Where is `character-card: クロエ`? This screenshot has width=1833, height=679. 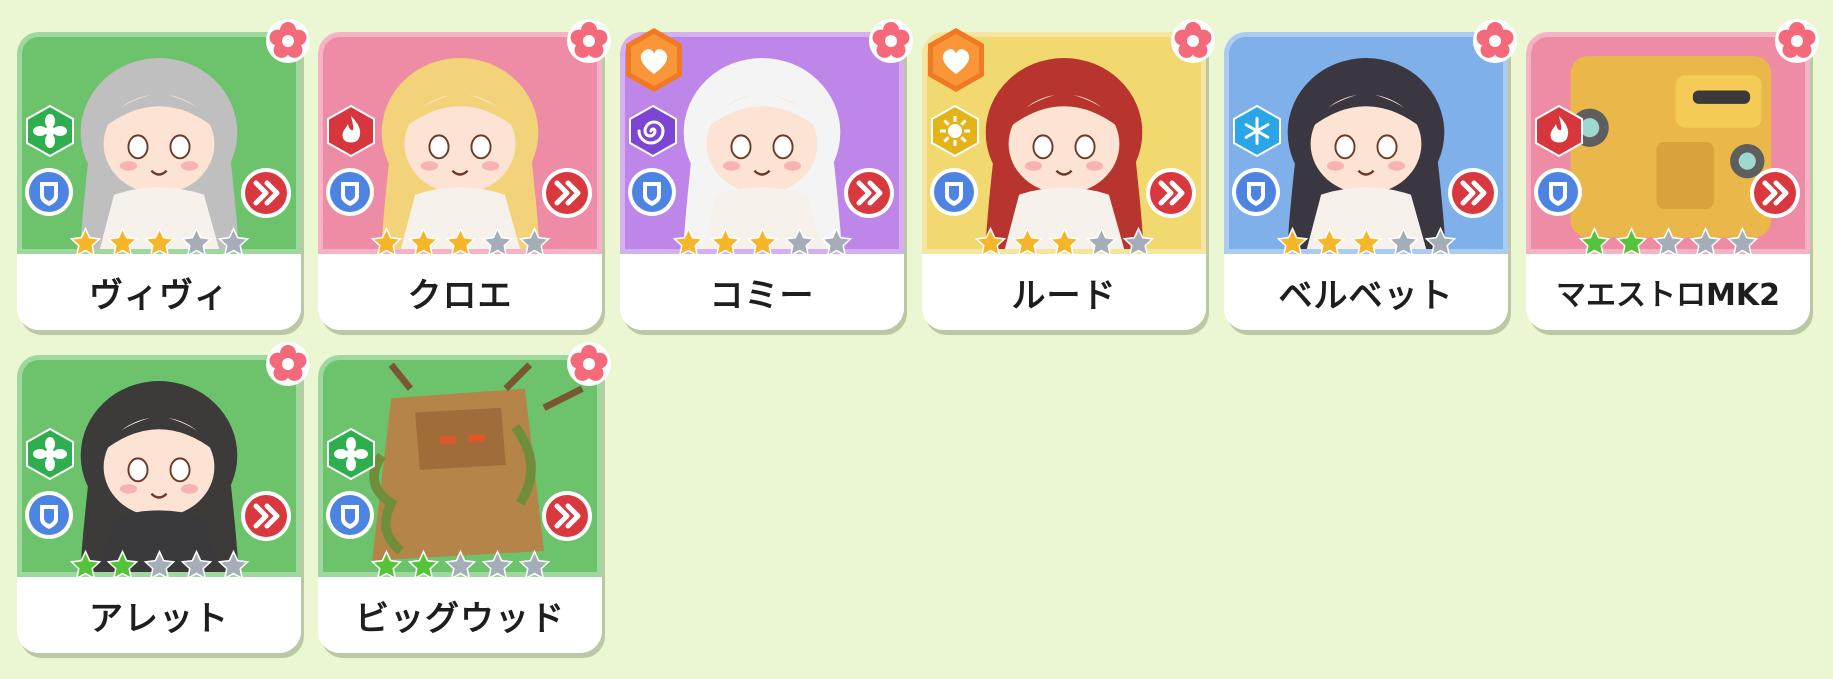 character-card: クロエ is located at coordinates (464, 174).